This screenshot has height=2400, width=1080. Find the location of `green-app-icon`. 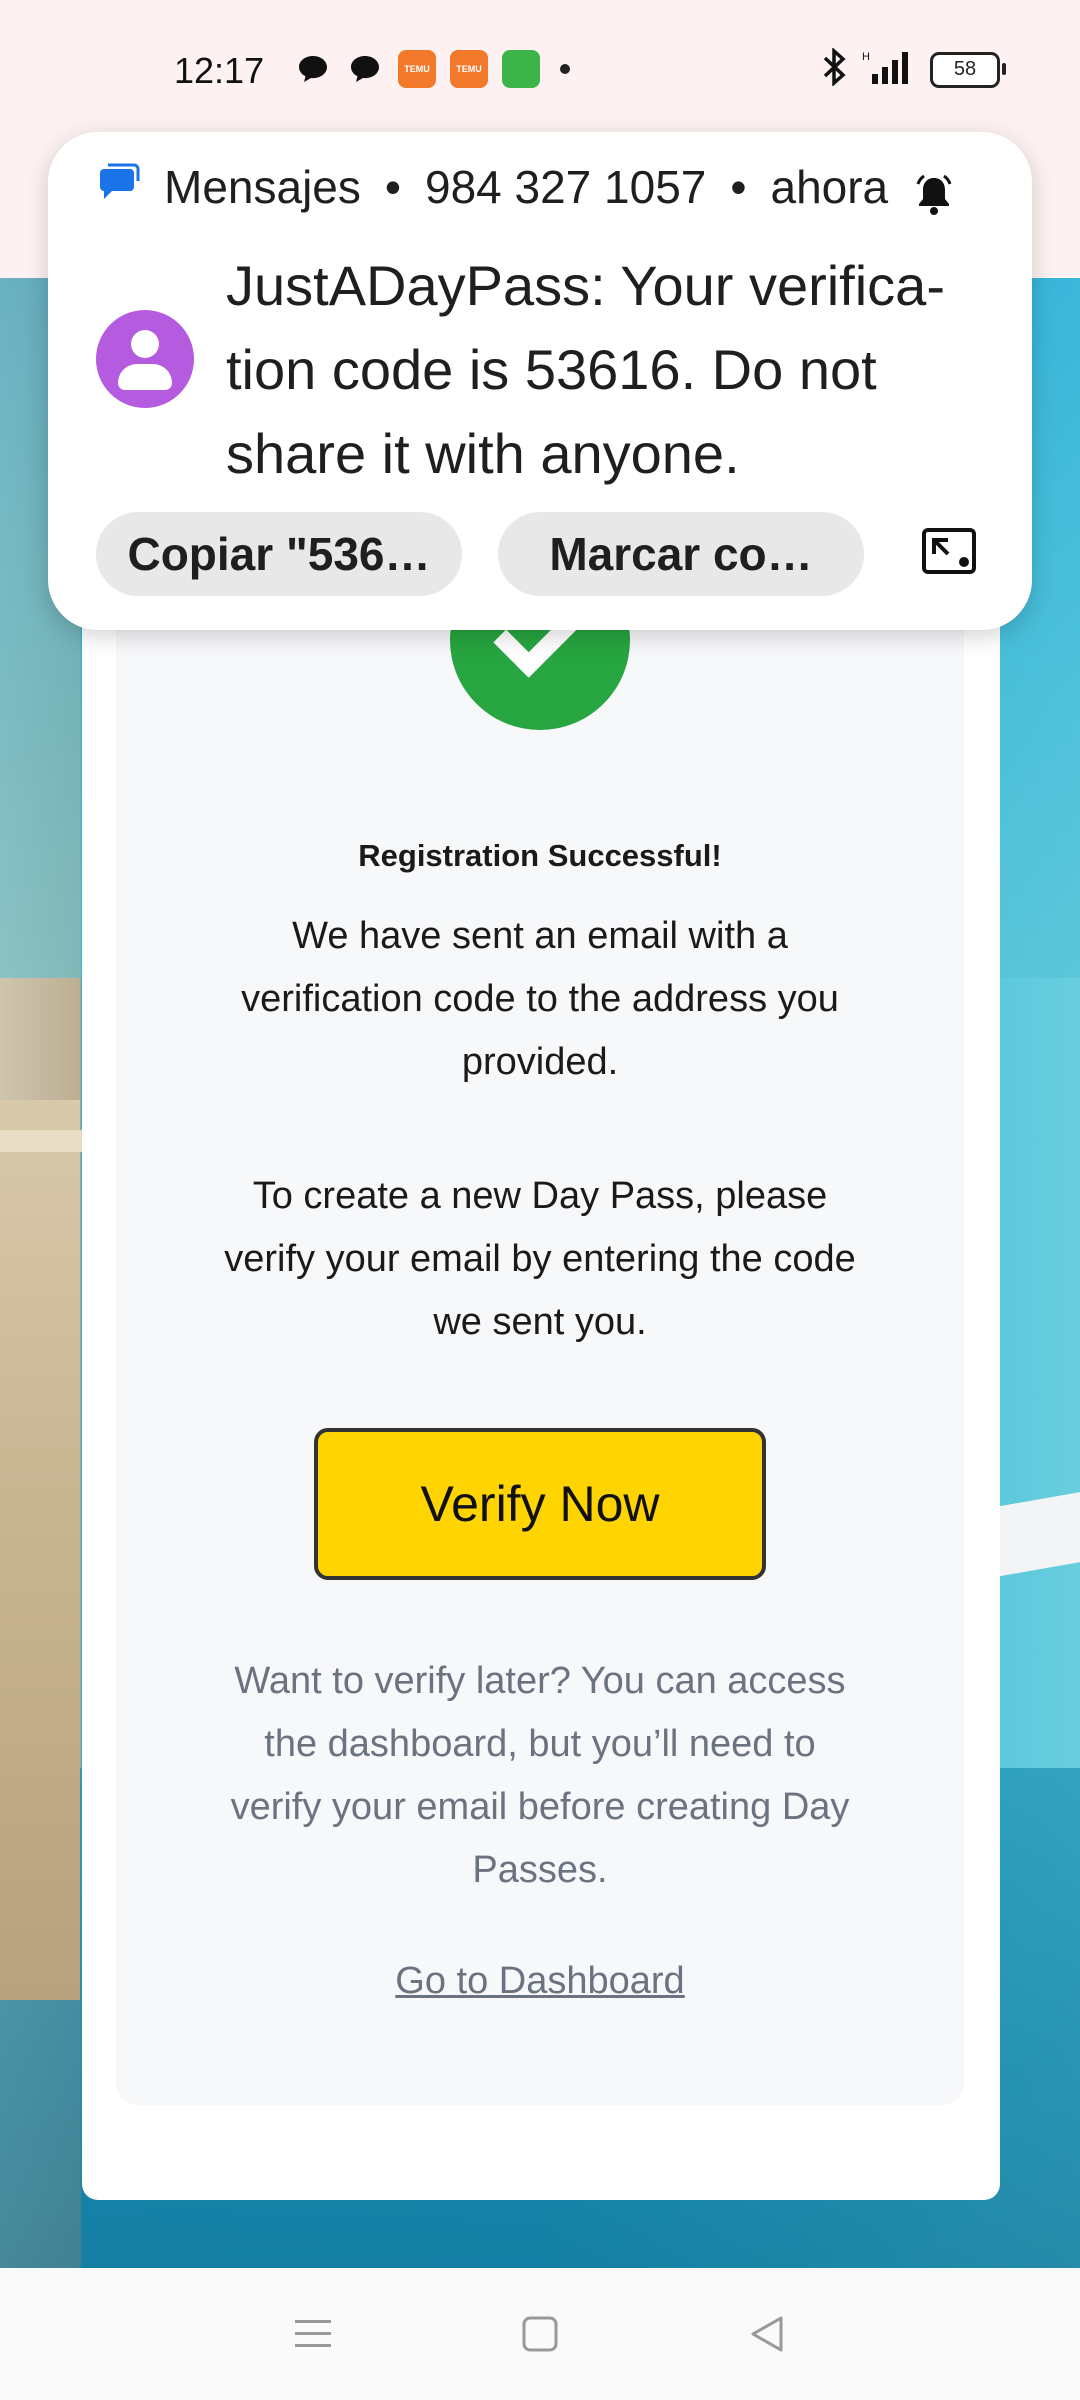

green-app-icon is located at coordinates (521, 69).